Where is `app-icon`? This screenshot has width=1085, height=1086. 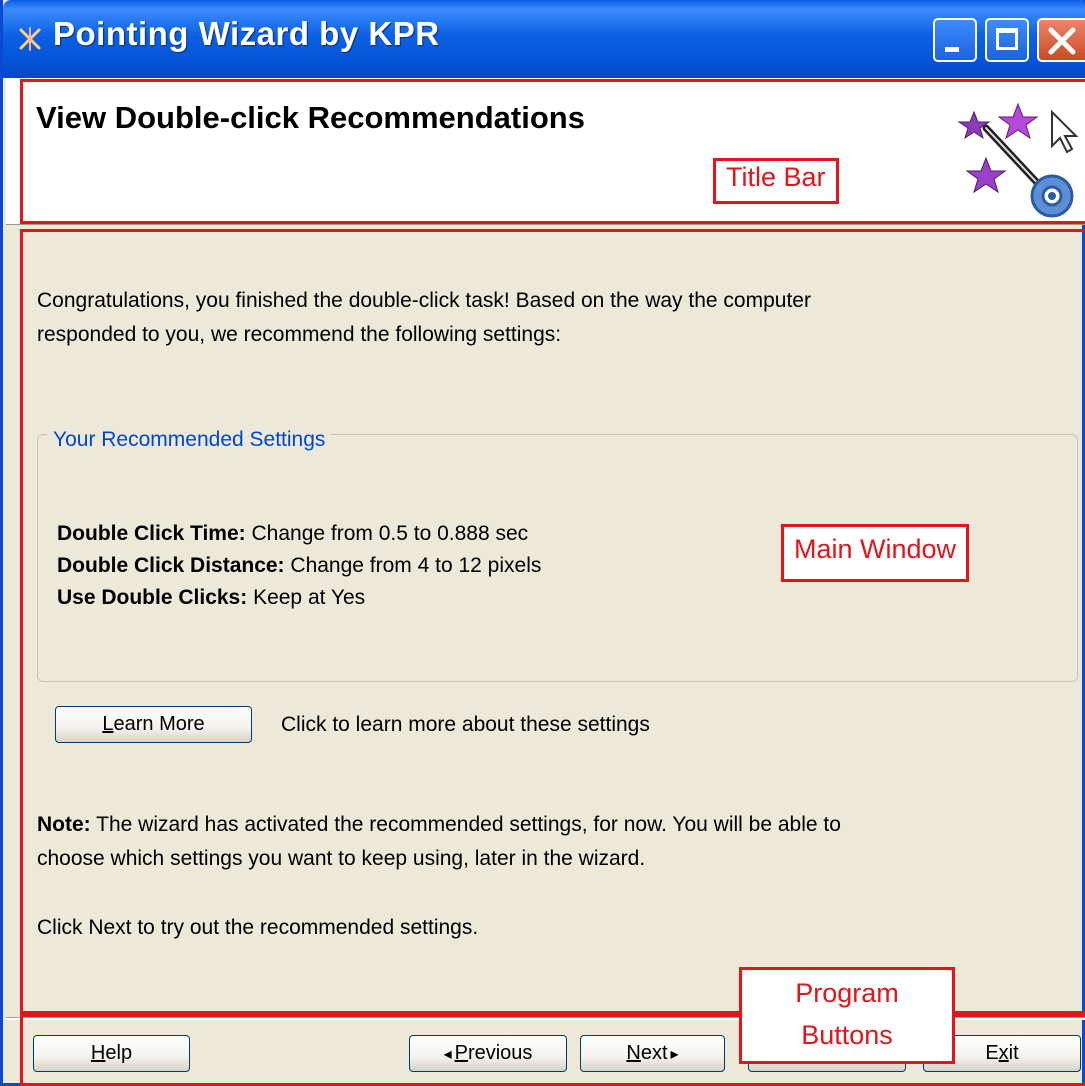 app-icon is located at coordinates (30, 39).